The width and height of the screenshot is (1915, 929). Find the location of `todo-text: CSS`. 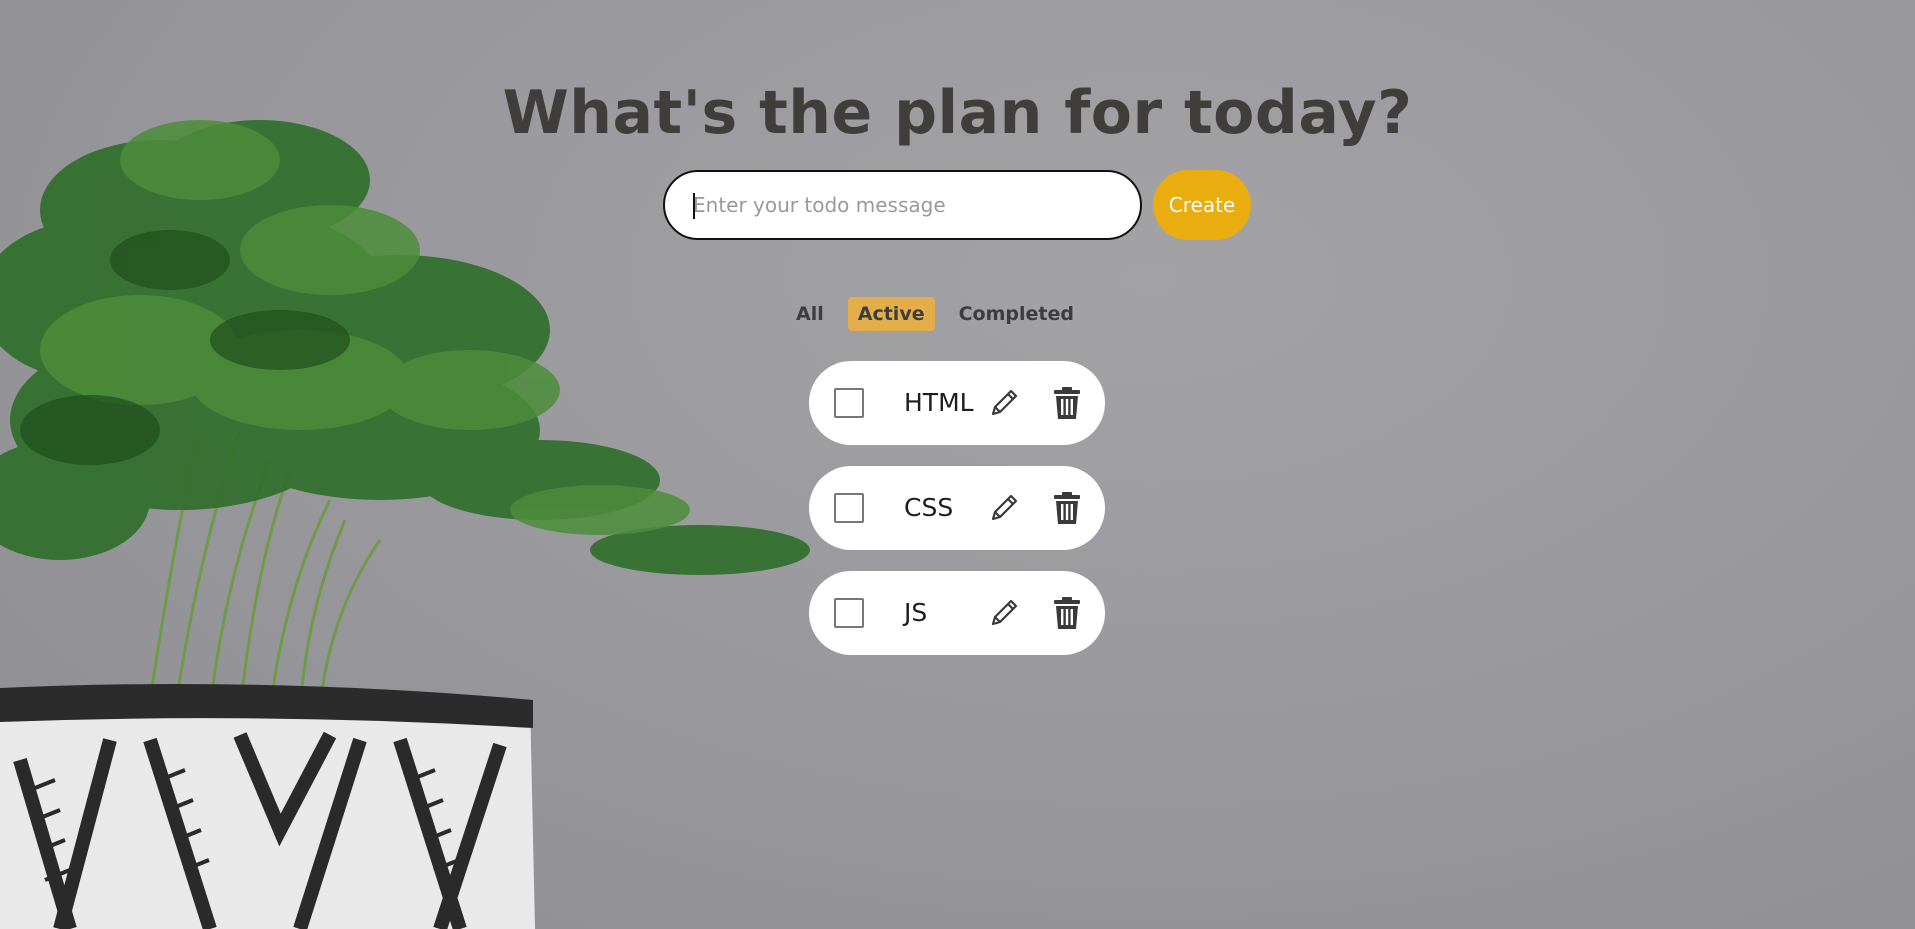

todo-text: CSS is located at coordinates (929, 507).